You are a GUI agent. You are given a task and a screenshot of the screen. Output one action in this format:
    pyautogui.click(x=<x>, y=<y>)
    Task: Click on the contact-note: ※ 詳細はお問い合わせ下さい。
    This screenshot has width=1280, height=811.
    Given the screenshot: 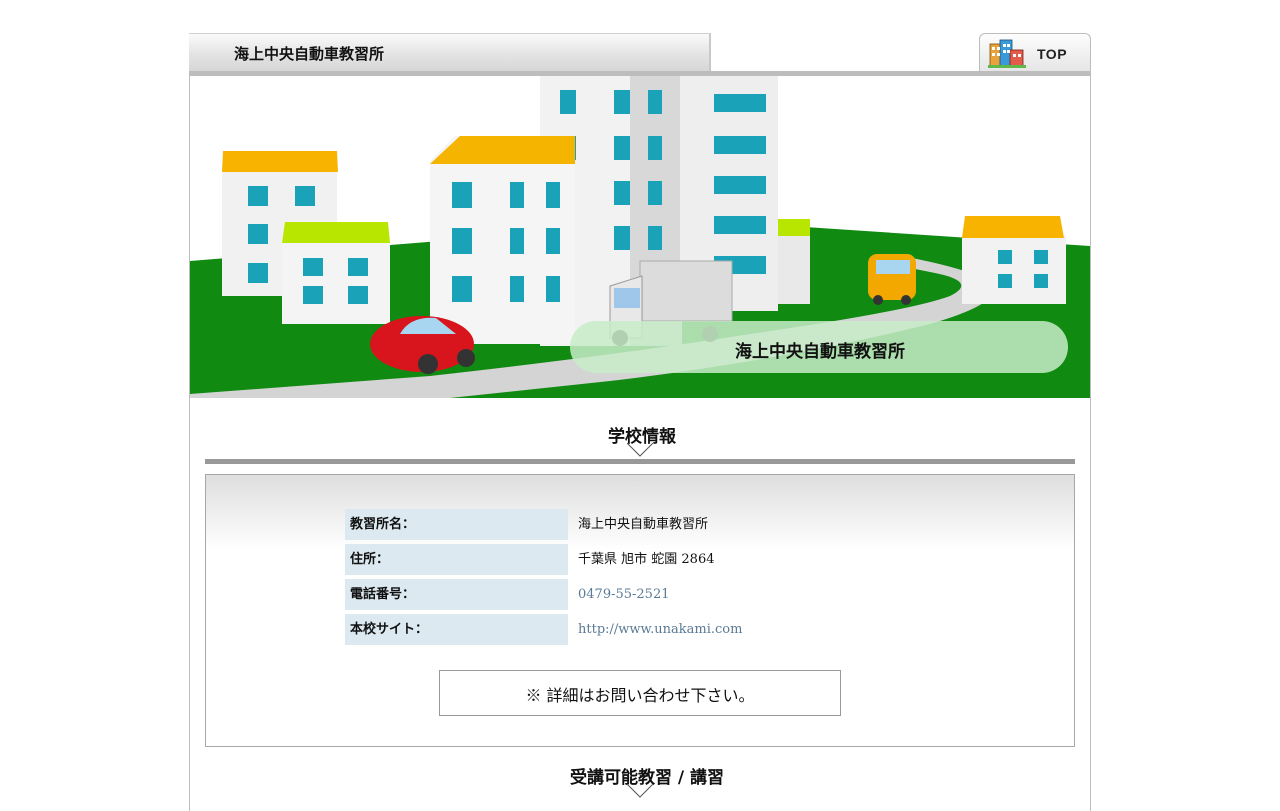 What is the action you would take?
    pyautogui.click(x=640, y=695)
    